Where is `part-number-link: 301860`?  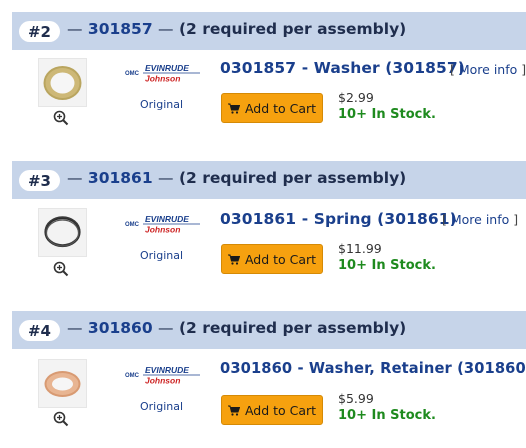
part-number-link: 301860 is located at coordinates (120, 328).